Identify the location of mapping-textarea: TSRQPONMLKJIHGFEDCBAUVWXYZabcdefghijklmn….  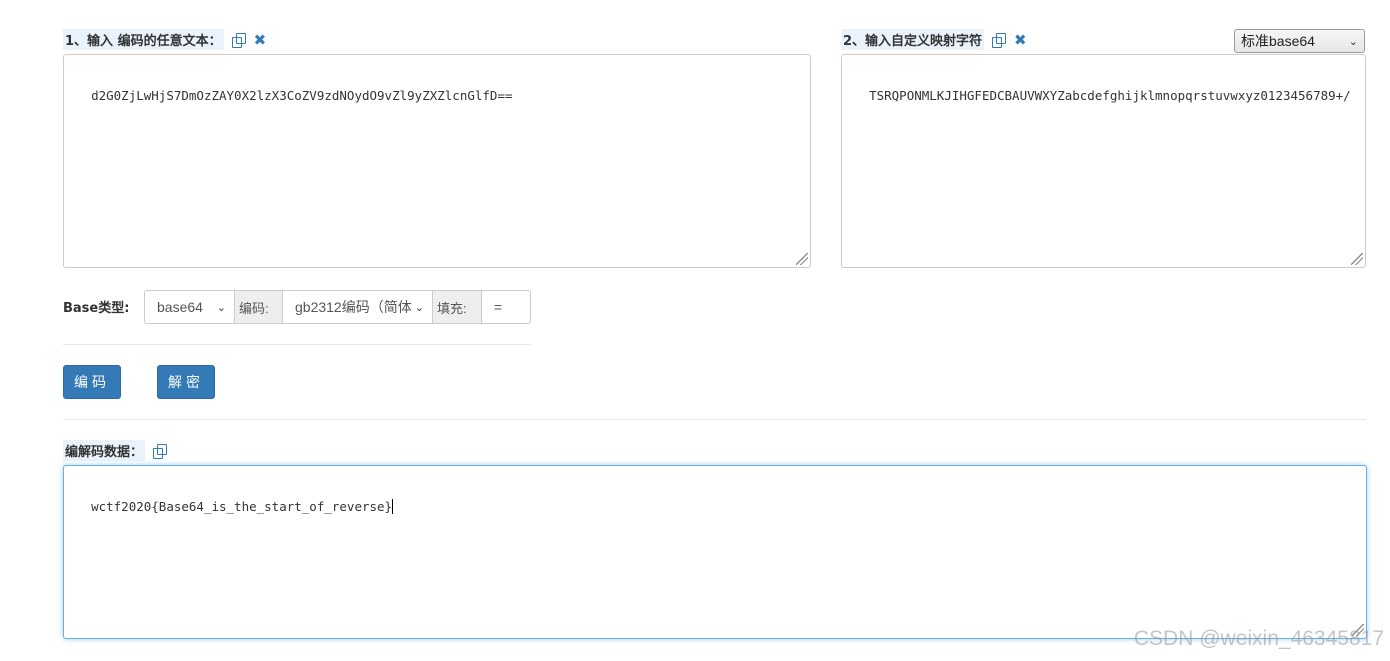
(1103, 161).